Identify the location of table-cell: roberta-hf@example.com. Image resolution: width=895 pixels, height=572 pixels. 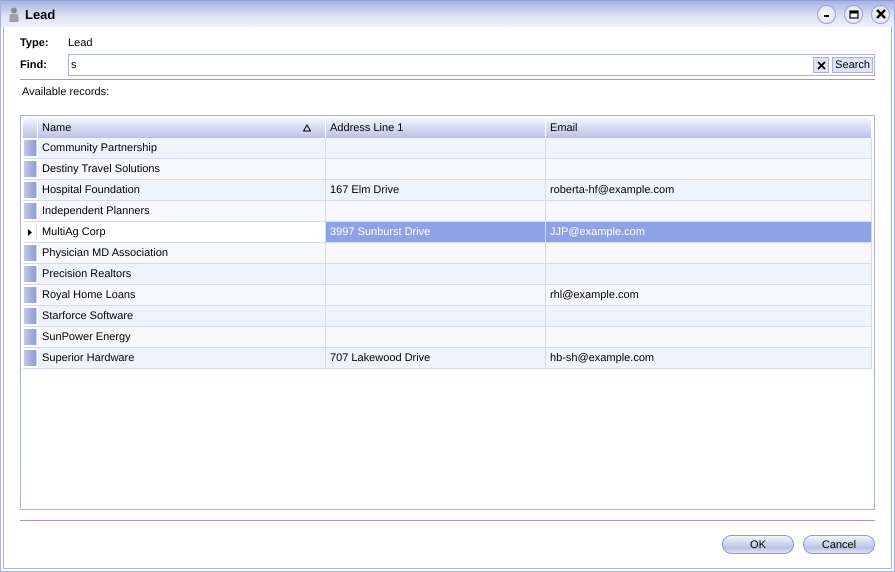
(709, 190).